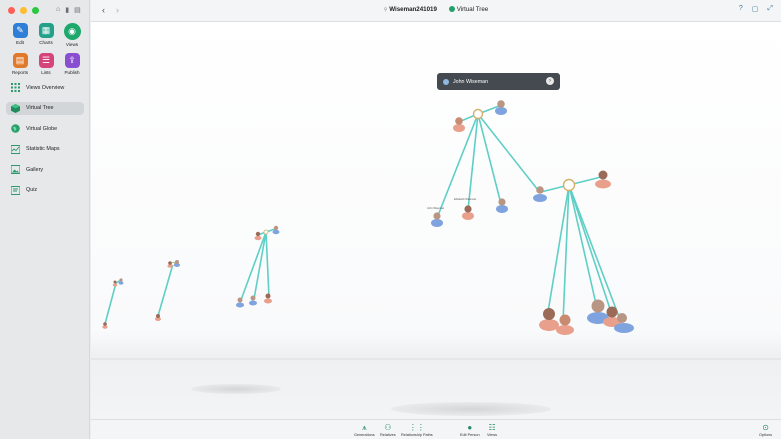 The image size is (781, 439). Describe the element at coordinates (436, 208) in the screenshot. I see `person-label: John Wiseman` at that location.